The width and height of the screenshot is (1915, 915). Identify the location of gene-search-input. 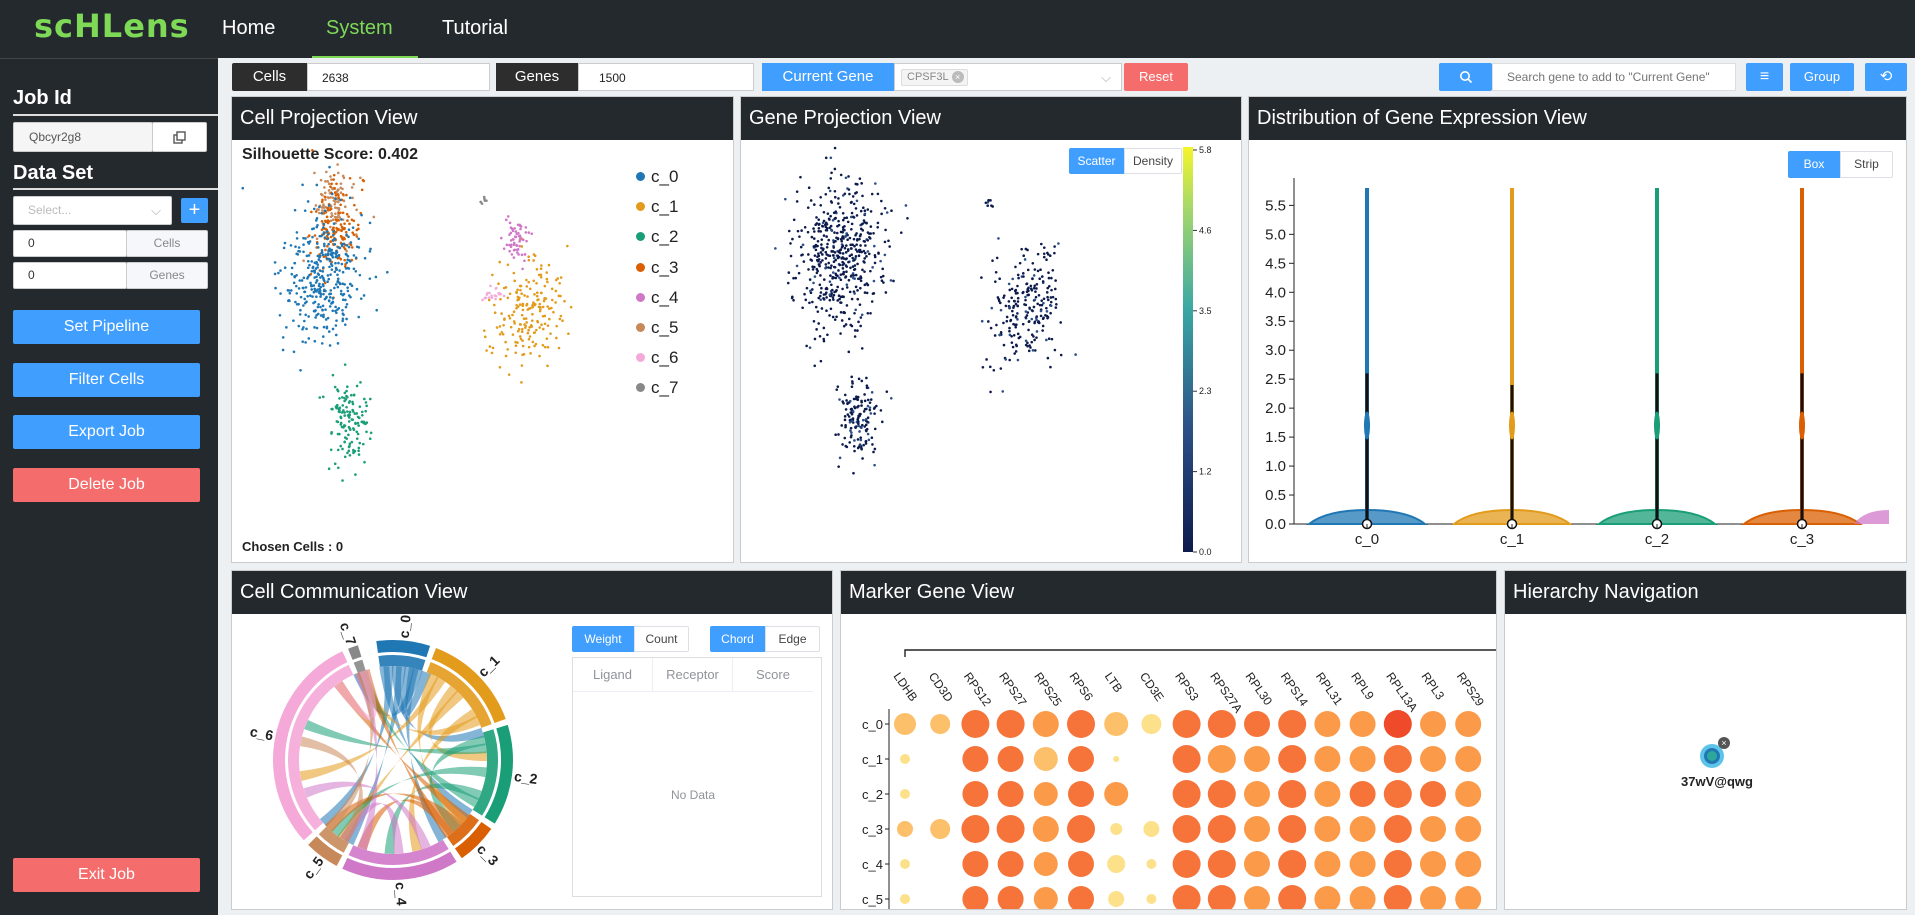
(1614, 77).